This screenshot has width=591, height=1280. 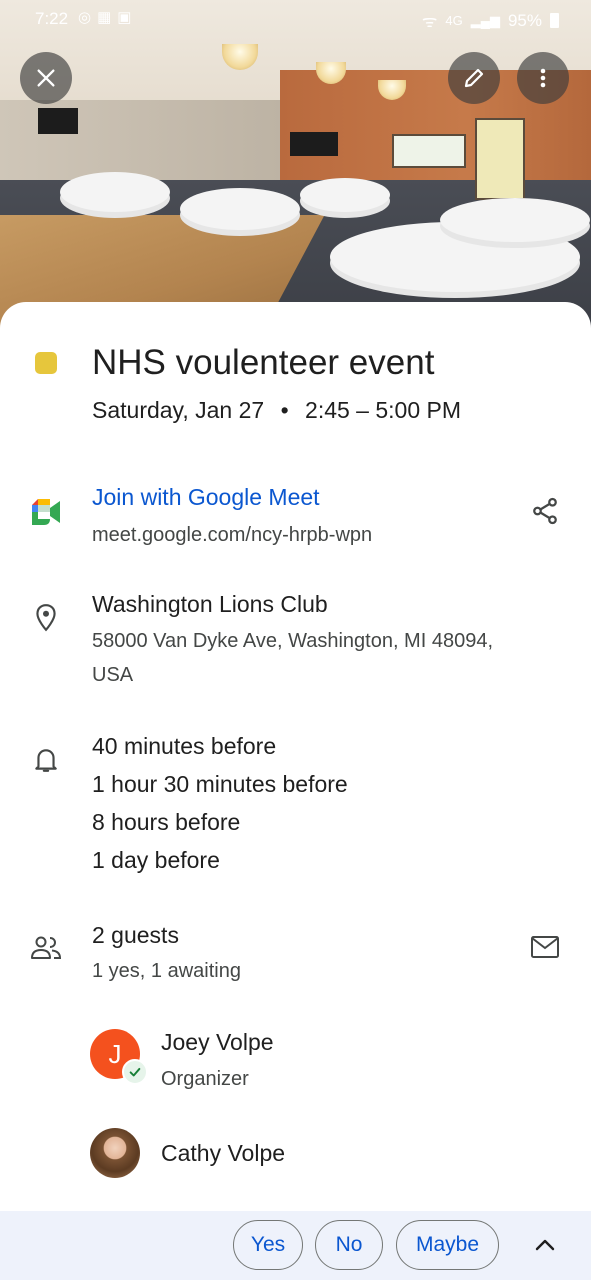 I want to click on more-options-button, so click(x=543, y=78).